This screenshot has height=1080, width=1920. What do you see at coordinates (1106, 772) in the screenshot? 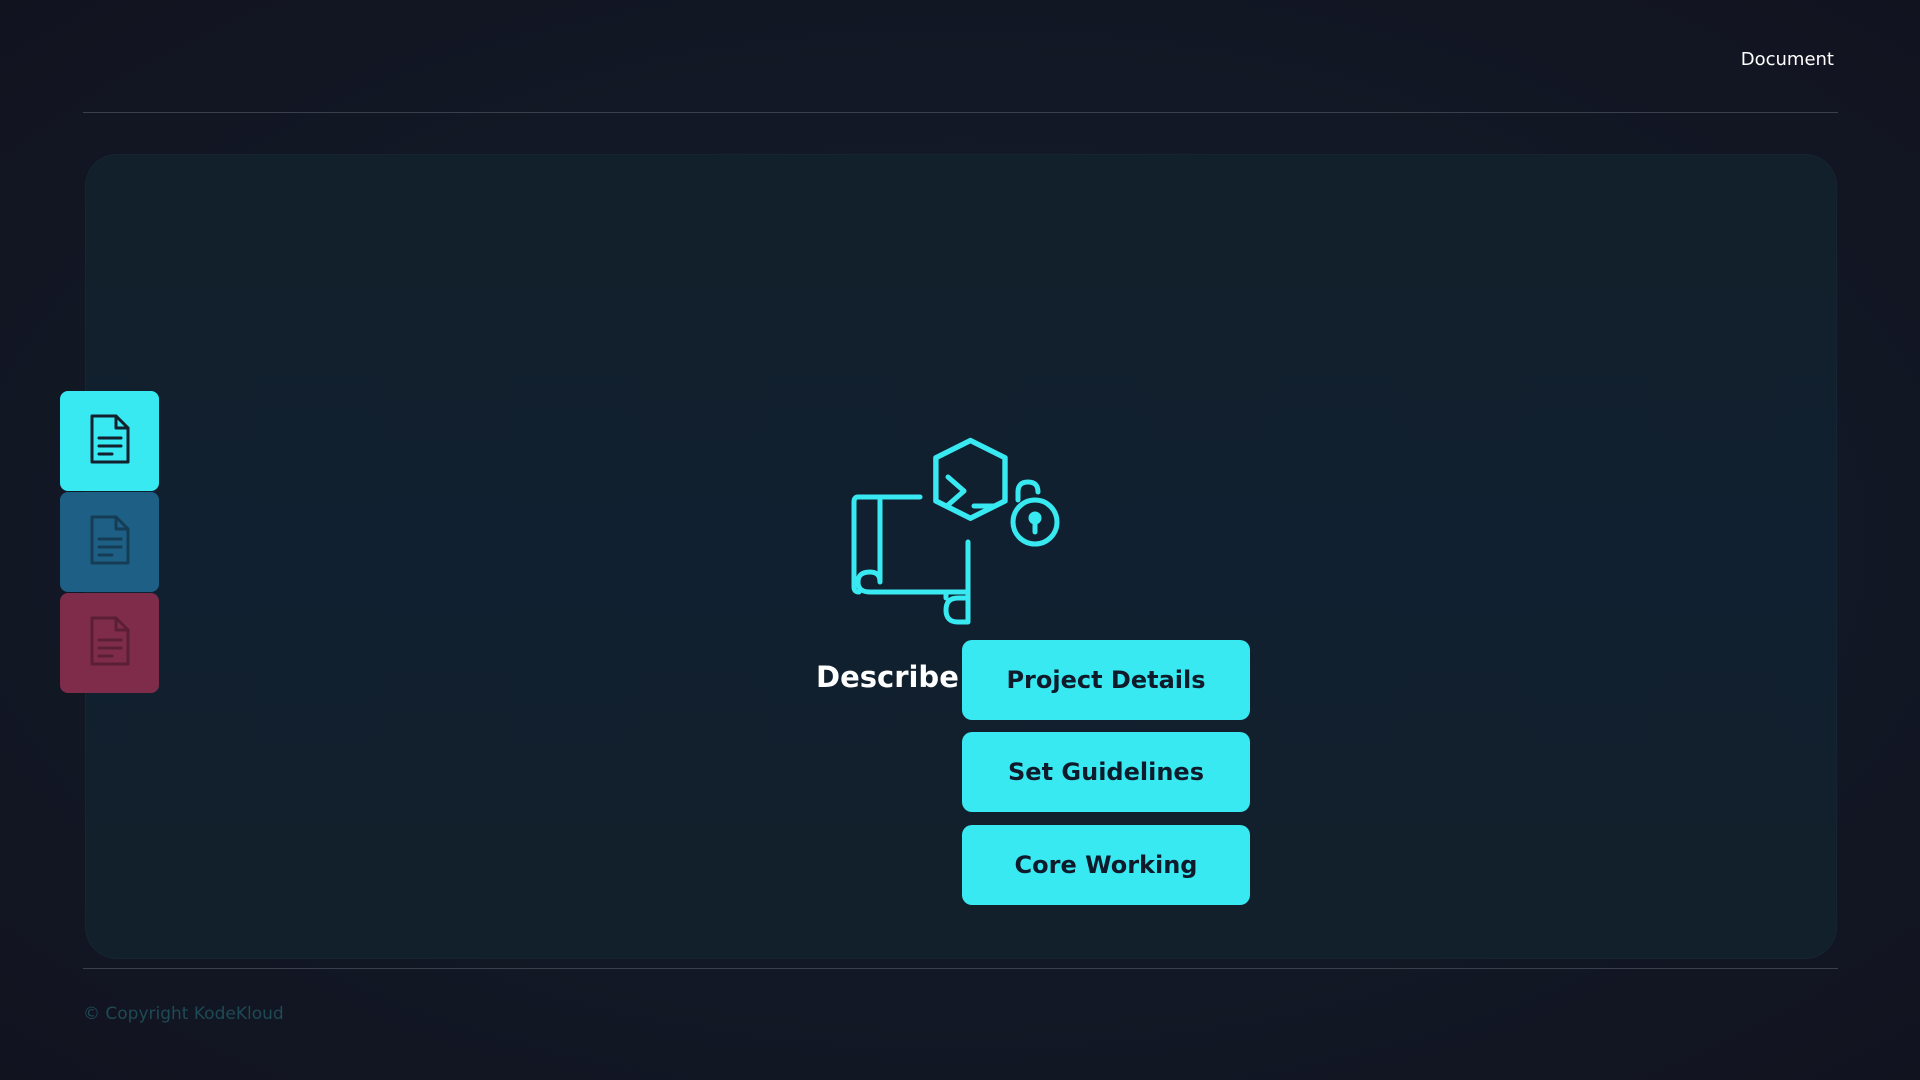
I see `set-guidelines-button: Set Guidelines` at bounding box center [1106, 772].